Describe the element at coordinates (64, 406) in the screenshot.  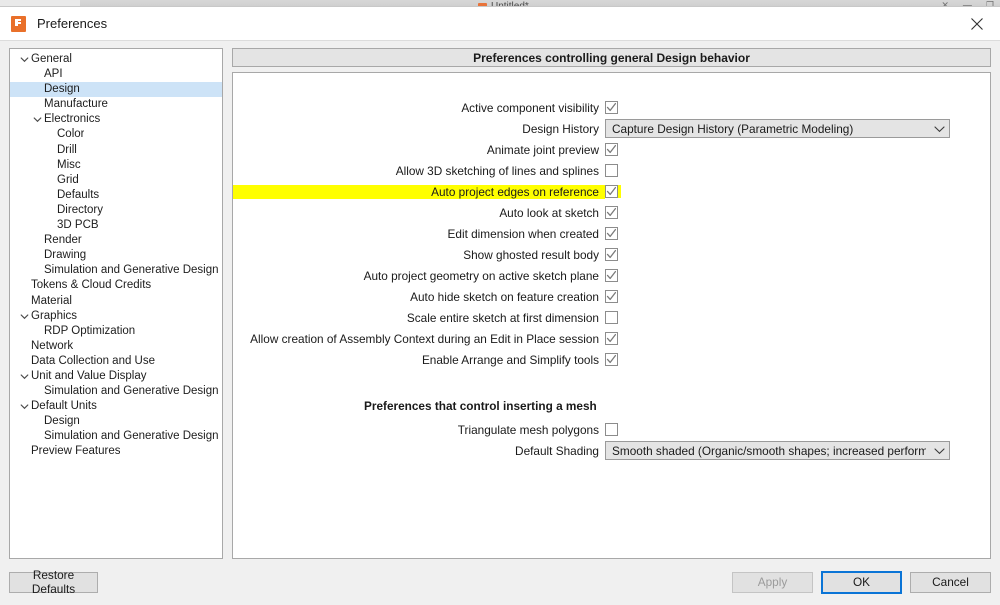
I see `tree-item-label: Default Units` at that location.